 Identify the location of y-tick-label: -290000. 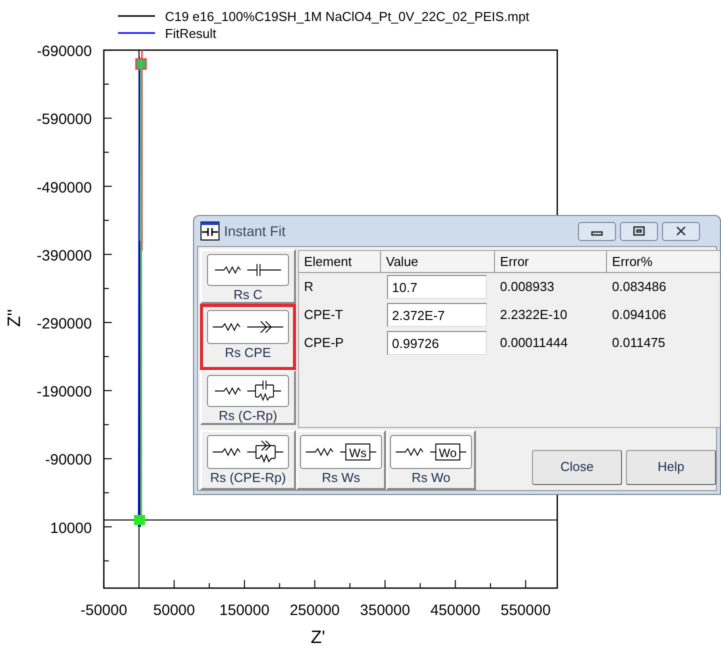
(64, 324).